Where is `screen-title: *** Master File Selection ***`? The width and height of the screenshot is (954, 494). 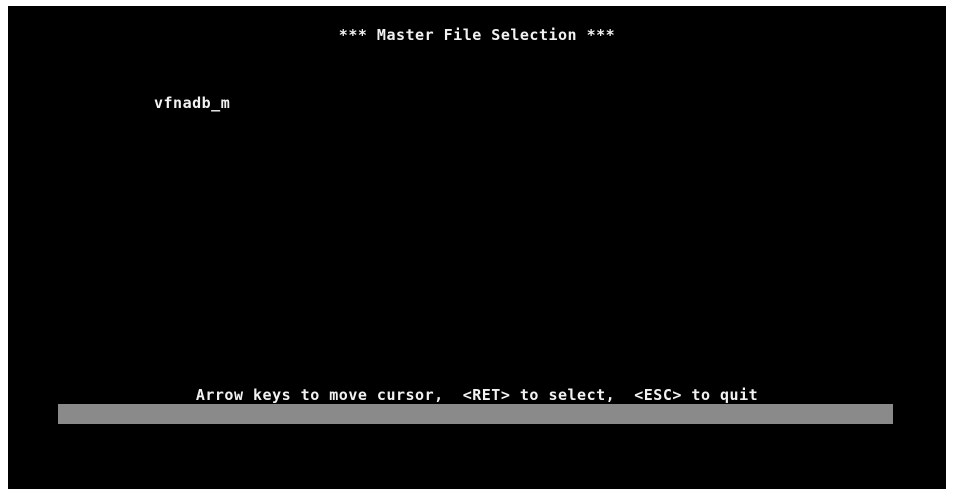
screen-title: *** Master File Selection *** is located at coordinates (477, 35).